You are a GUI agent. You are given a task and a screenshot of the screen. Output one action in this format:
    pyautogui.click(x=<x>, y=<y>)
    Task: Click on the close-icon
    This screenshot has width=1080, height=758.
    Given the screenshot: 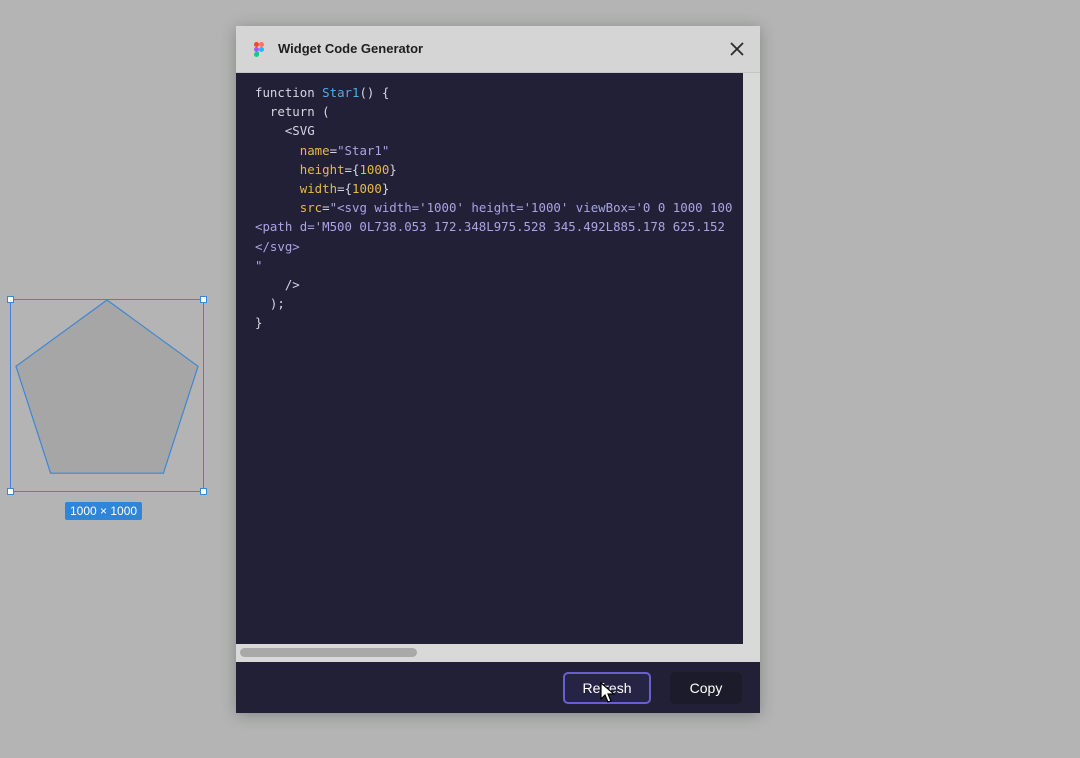 What is the action you would take?
    pyautogui.click(x=737, y=49)
    